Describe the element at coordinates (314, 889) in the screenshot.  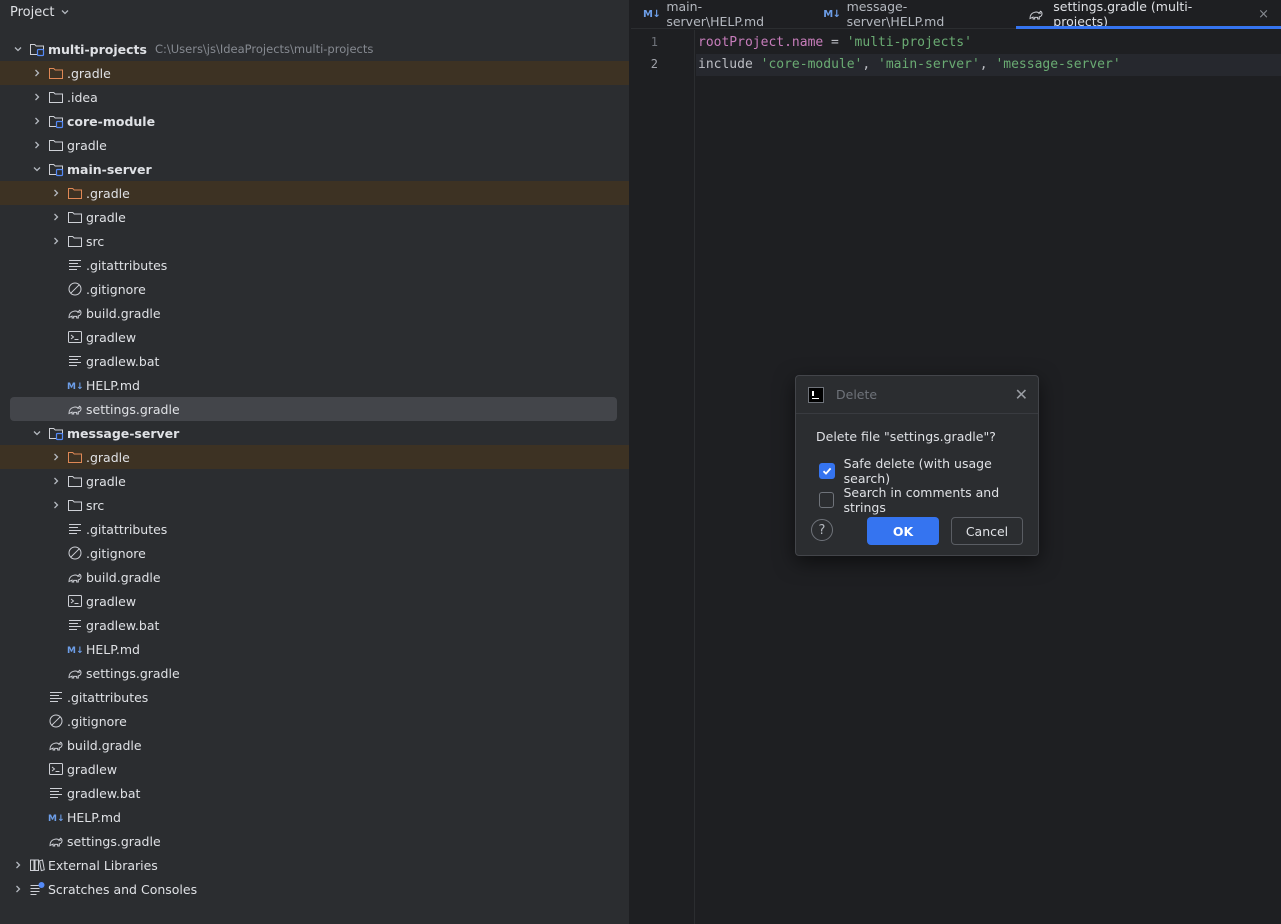
I see `tree-row: Scratches and Consoles` at that location.